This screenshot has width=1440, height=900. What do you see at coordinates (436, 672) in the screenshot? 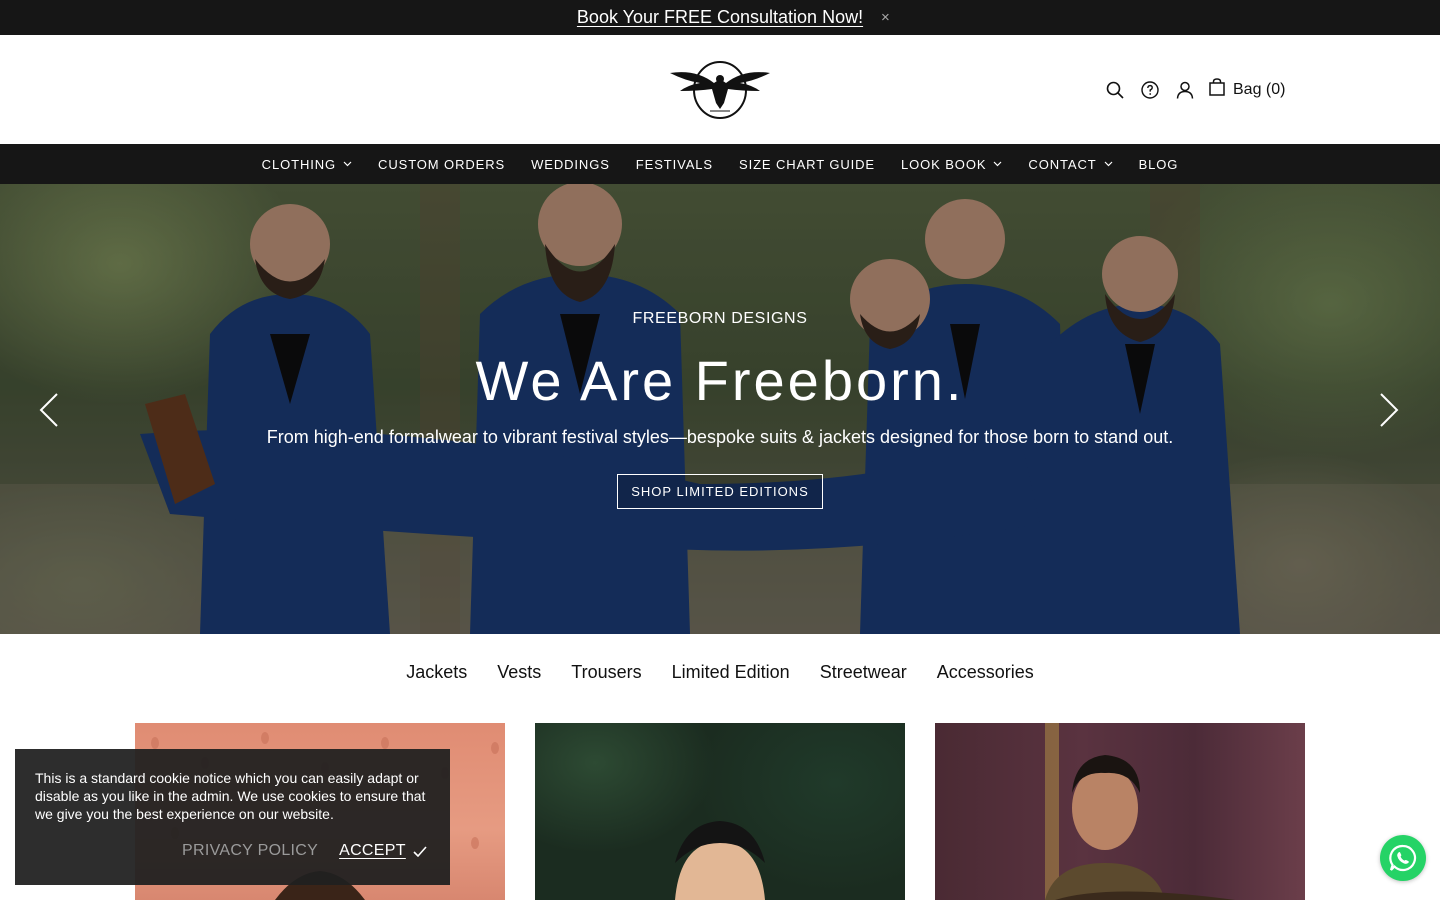
I see `category-jackets: Jackets` at bounding box center [436, 672].